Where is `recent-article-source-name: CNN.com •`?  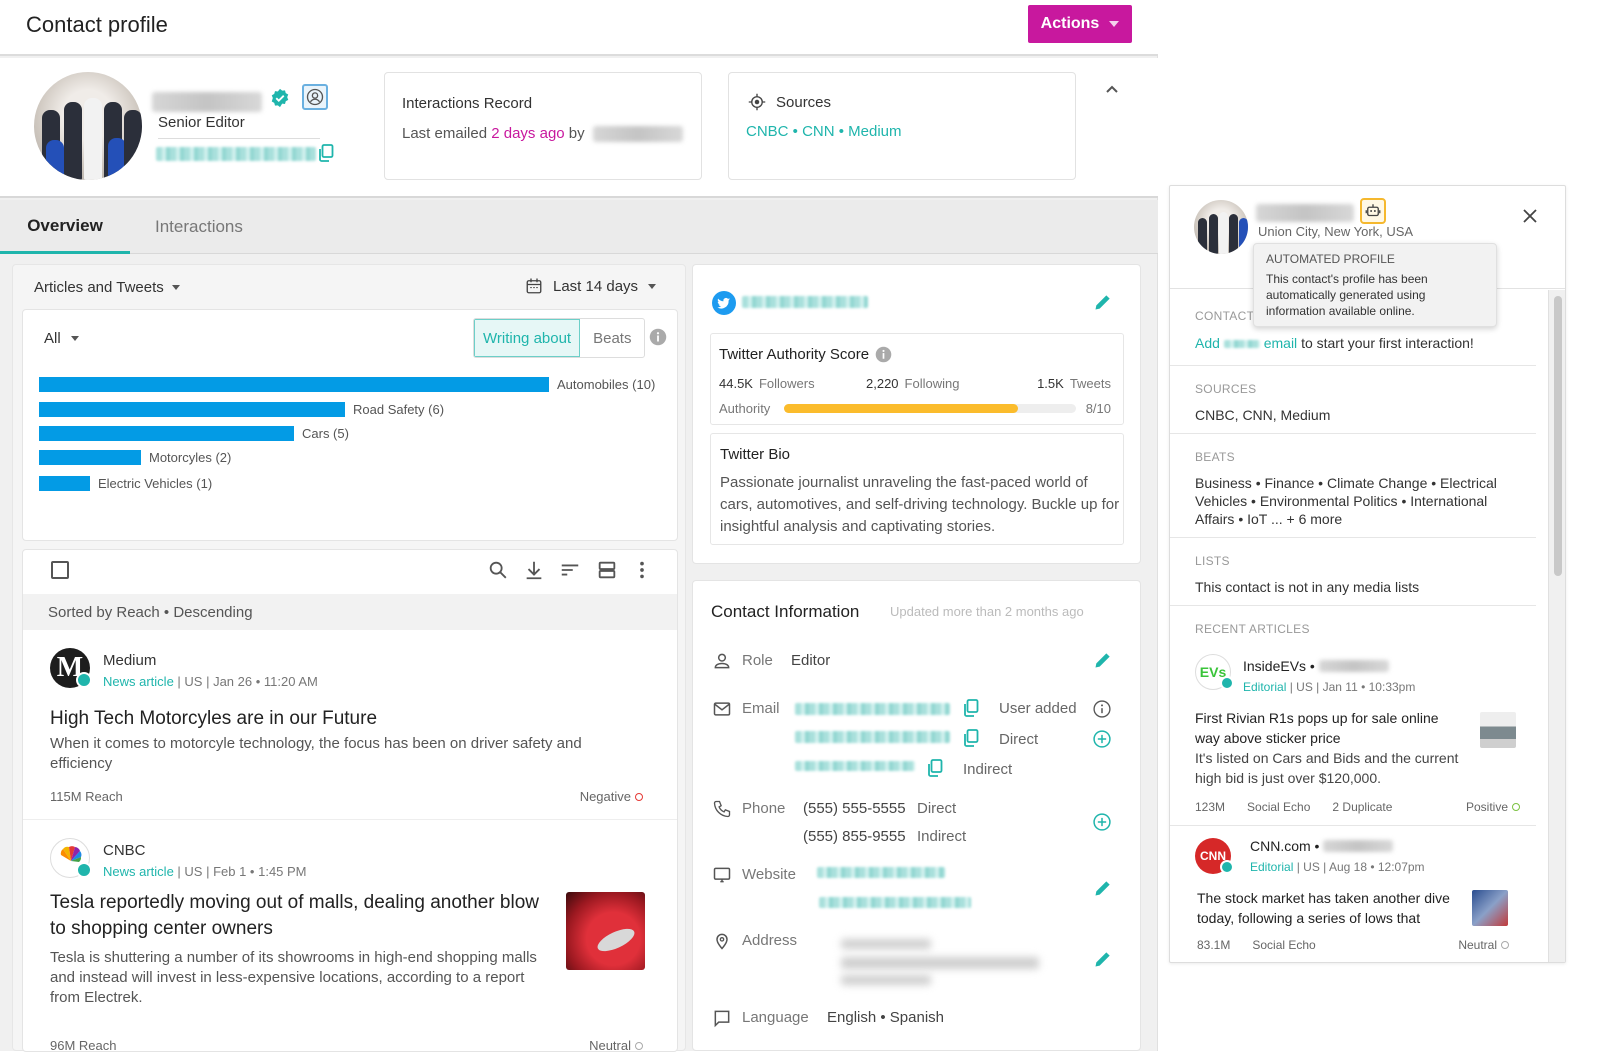
recent-article-source-name: CNN.com • is located at coordinates (1284, 846).